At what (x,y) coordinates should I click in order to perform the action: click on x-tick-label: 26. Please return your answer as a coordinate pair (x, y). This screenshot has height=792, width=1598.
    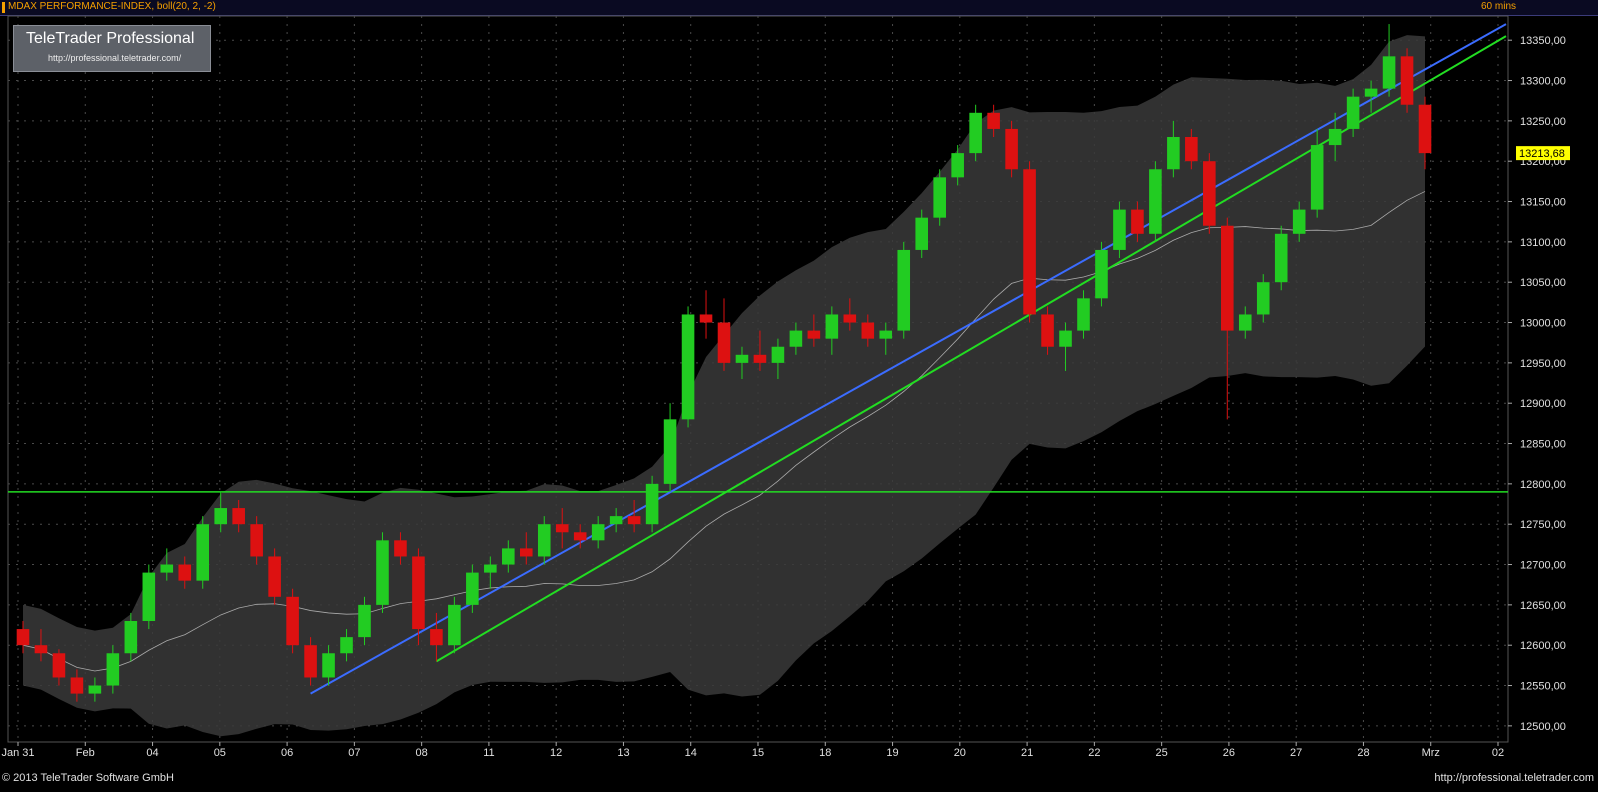
    Looking at the image, I should click on (1229, 753).